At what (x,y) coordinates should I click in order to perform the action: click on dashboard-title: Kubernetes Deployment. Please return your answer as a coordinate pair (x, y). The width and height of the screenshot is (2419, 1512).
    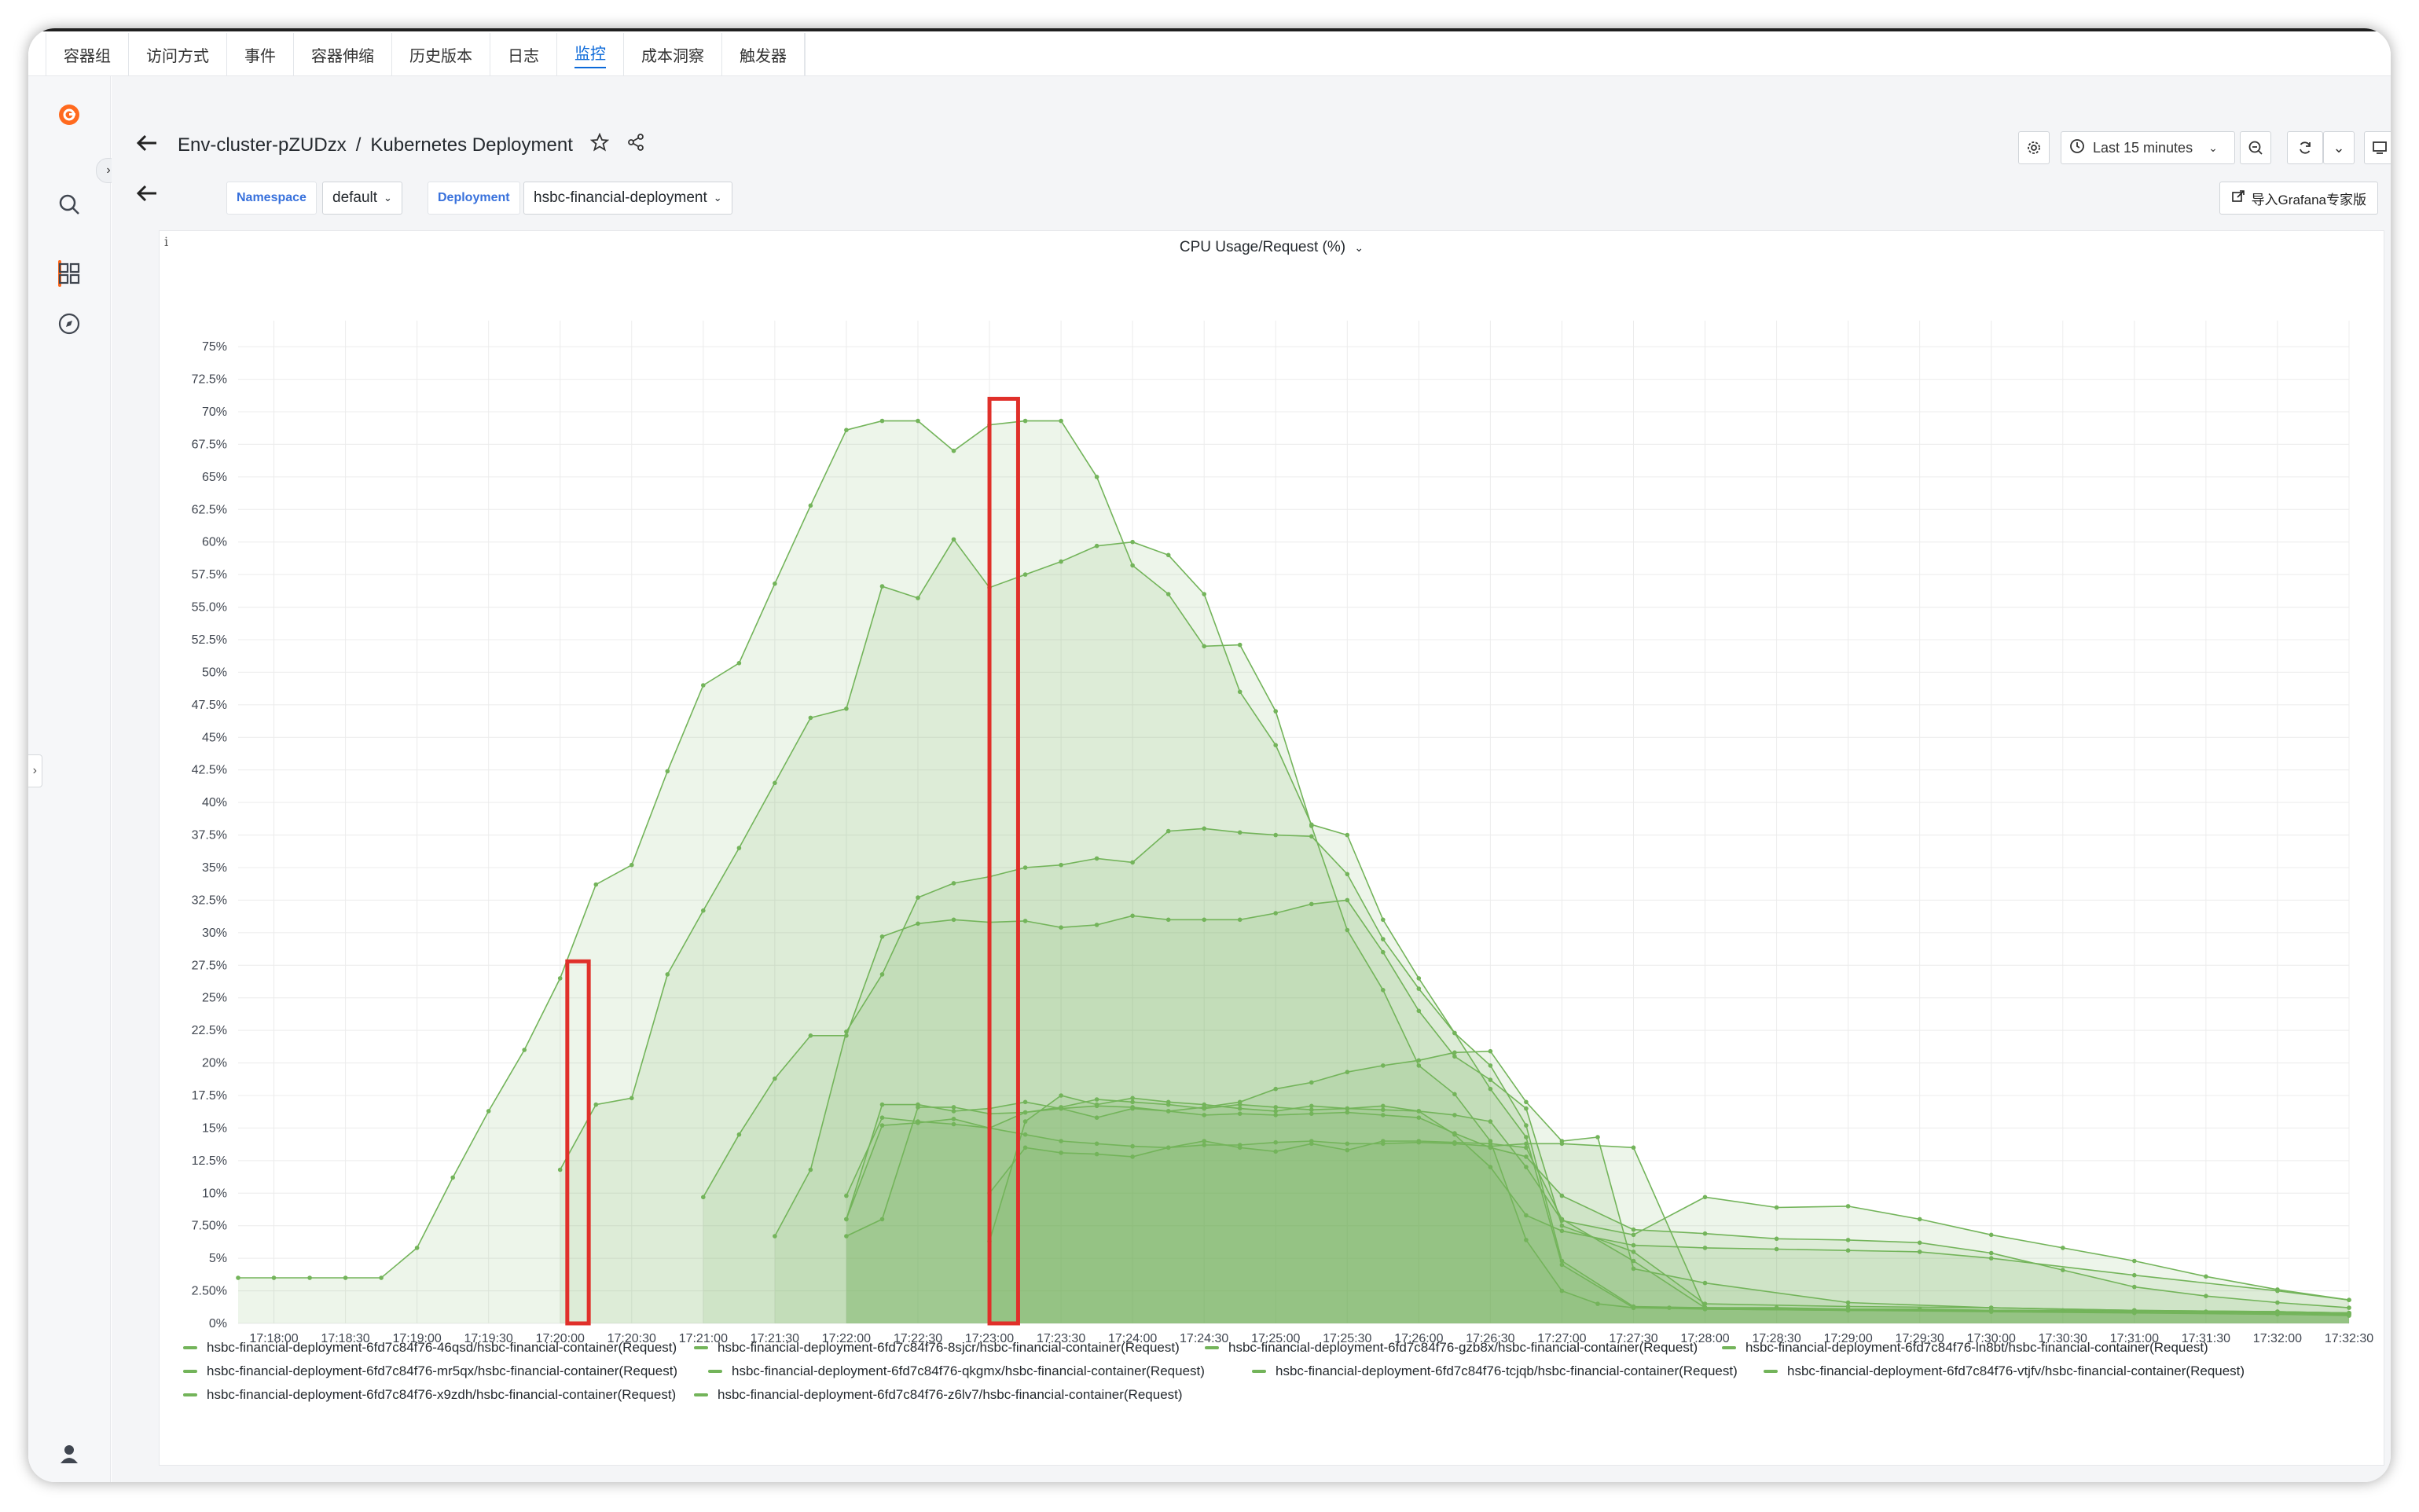
    Looking at the image, I should click on (471, 145).